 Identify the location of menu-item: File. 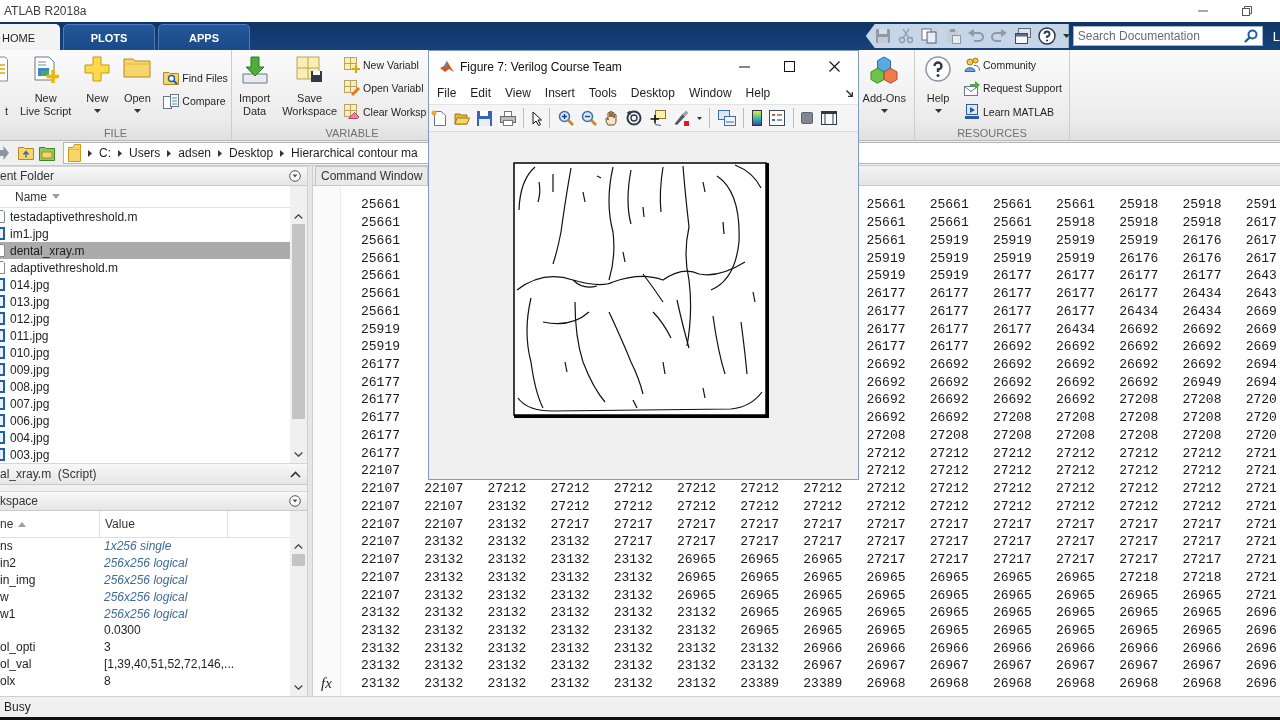
(447, 93).